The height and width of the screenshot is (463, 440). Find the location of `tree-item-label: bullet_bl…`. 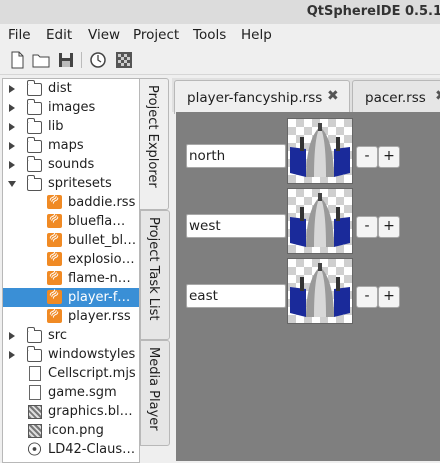

tree-item-label: bullet_bl… is located at coordinates (102, 240).